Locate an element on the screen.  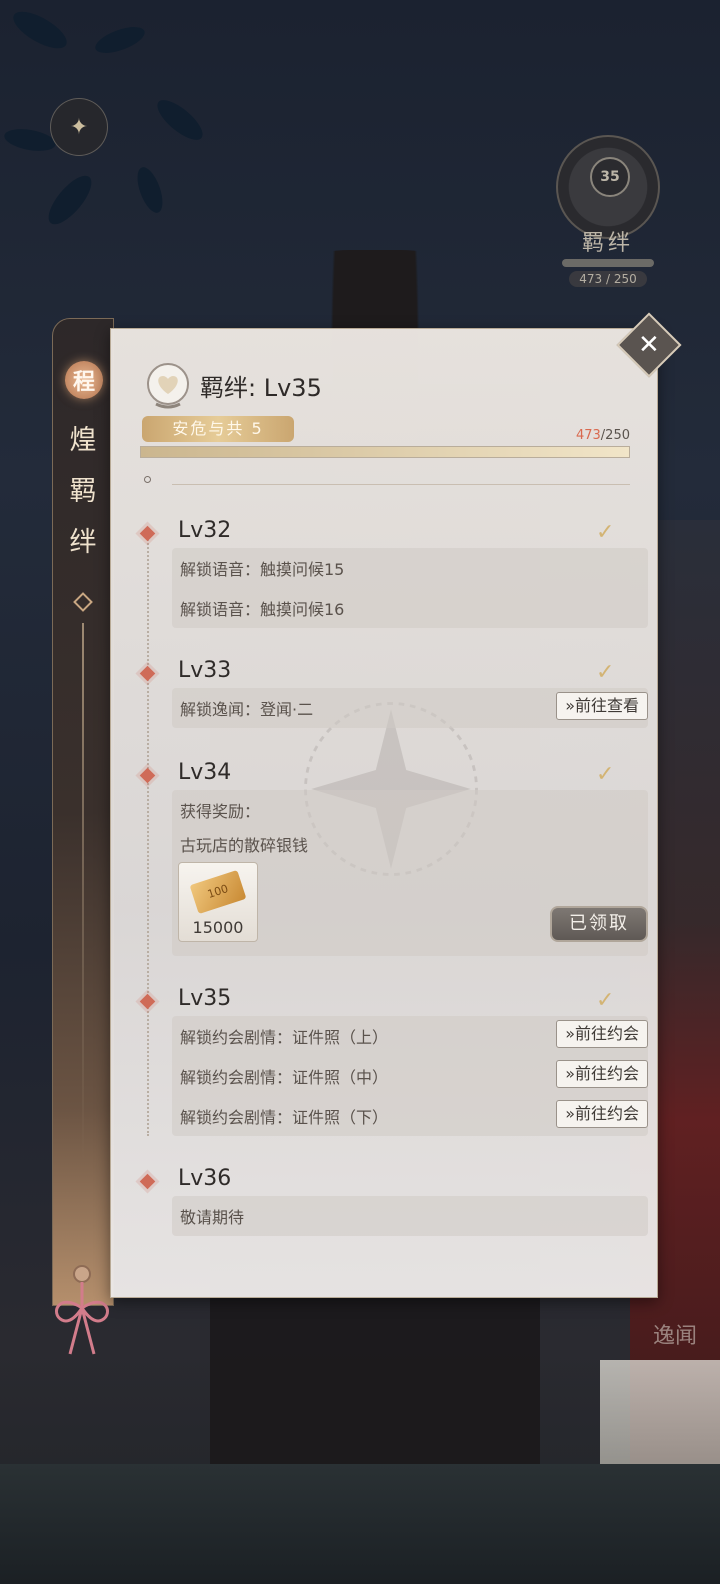
row-text: 解锁语音：触摸问候15 is located at coordinates (262, 569).